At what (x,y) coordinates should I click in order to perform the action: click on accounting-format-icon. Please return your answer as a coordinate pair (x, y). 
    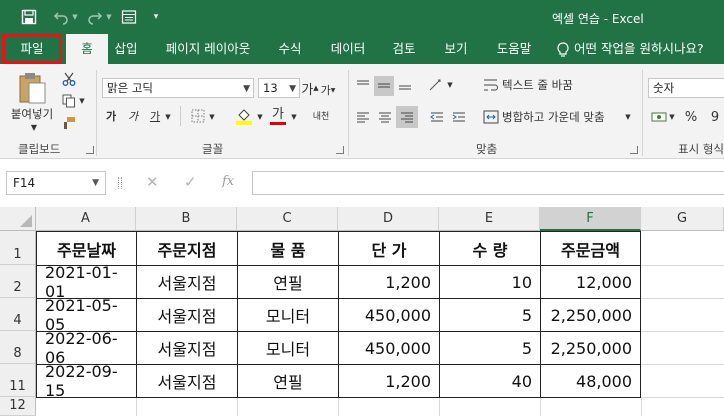
    Looking at the image, I should click on (659, 117).